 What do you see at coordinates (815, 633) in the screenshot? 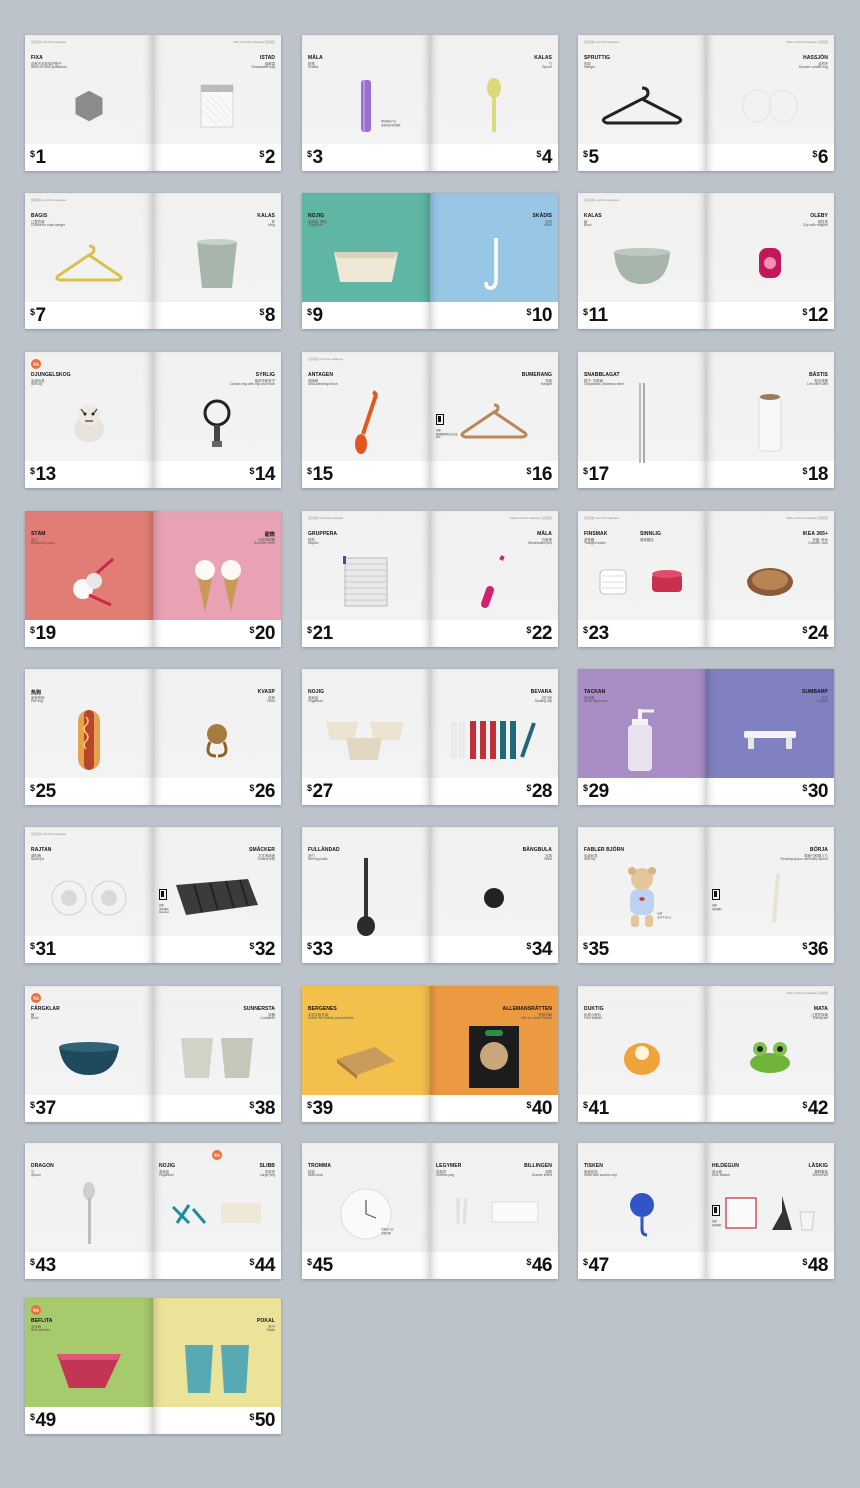
I see `price-tag: $24` at bounding box center [815, 633].